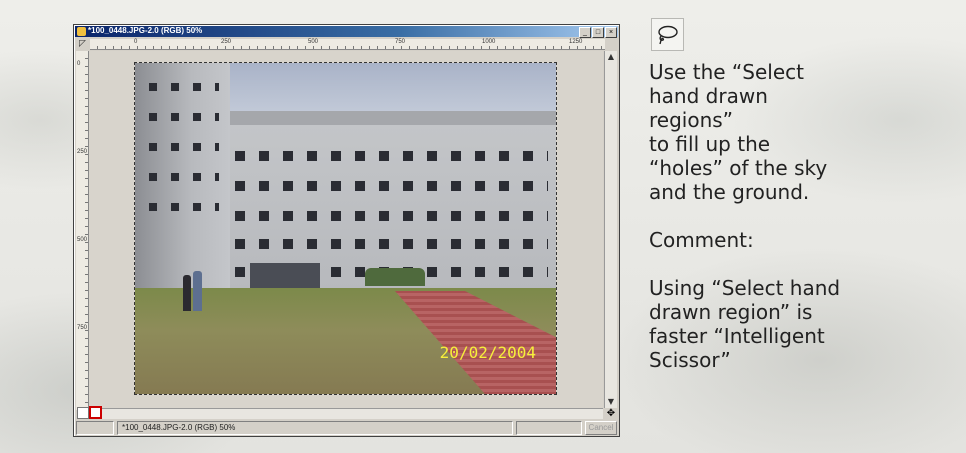 This screenshot has width=966, height=453. Describe the element at coordinates (611, 57) in the screenshot. I see `scroll-up-icon: ▲` at that location.